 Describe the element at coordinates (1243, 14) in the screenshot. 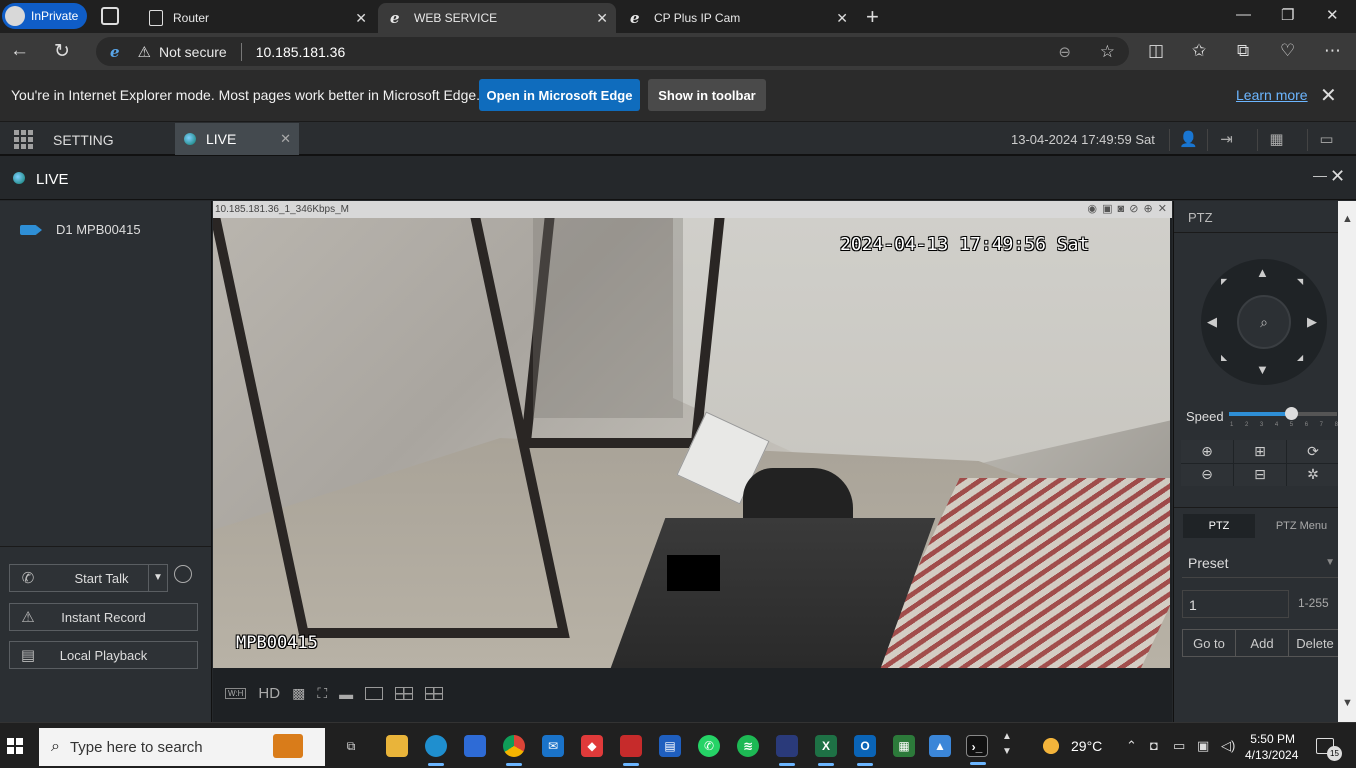

I see `minimize-button: —` at that location.